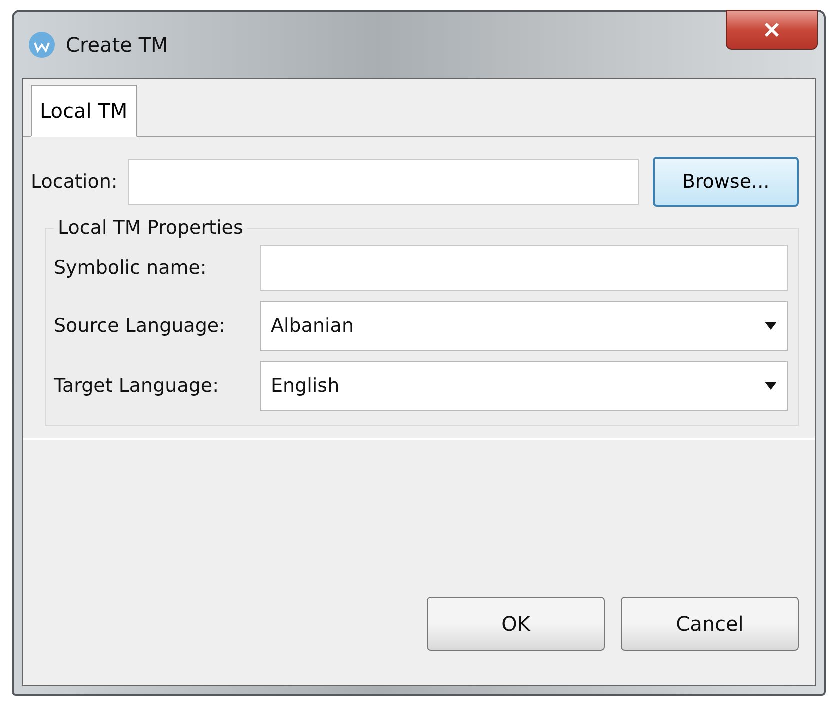  I want to click on close-button, so click(772, 30).